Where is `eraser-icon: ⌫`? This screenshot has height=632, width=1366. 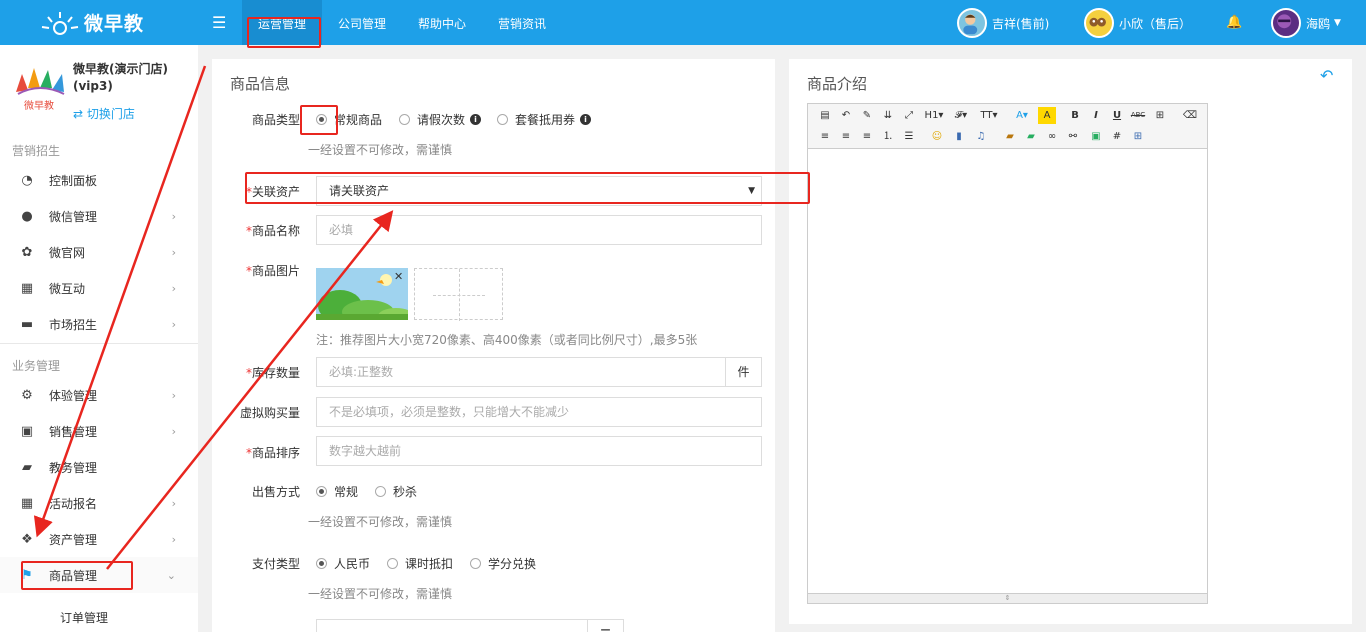 eraser-icon: ⌫ is located at coordinates (1190, 115).